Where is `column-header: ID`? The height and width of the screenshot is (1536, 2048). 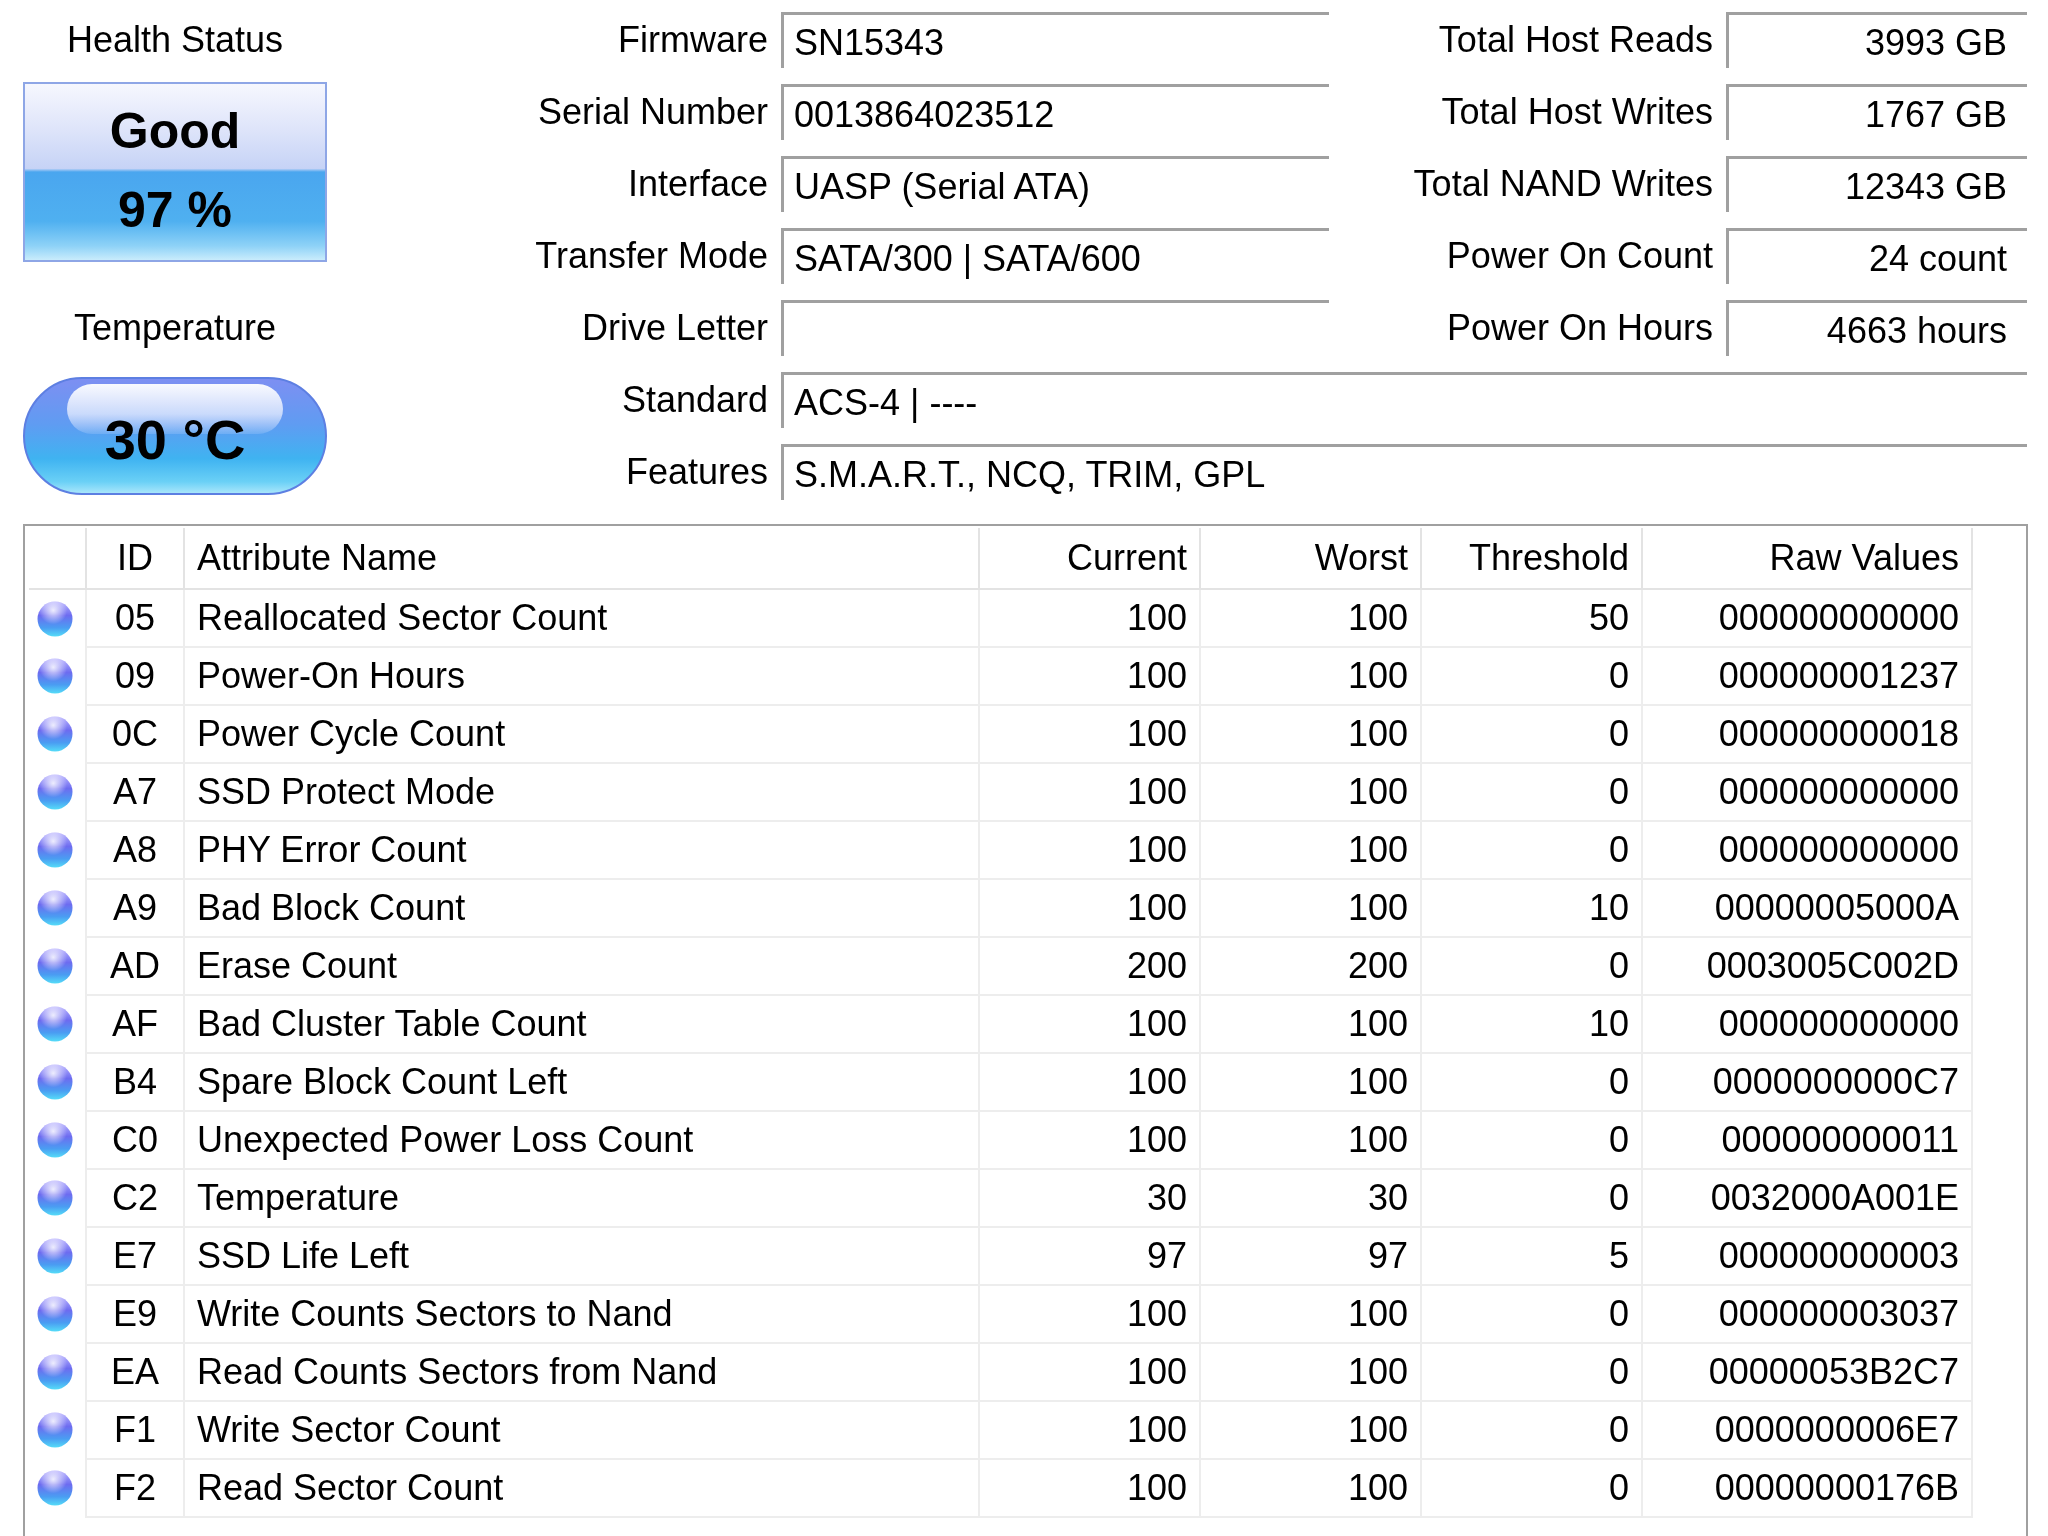 column-header: ID is located at coordinates (135, 558).